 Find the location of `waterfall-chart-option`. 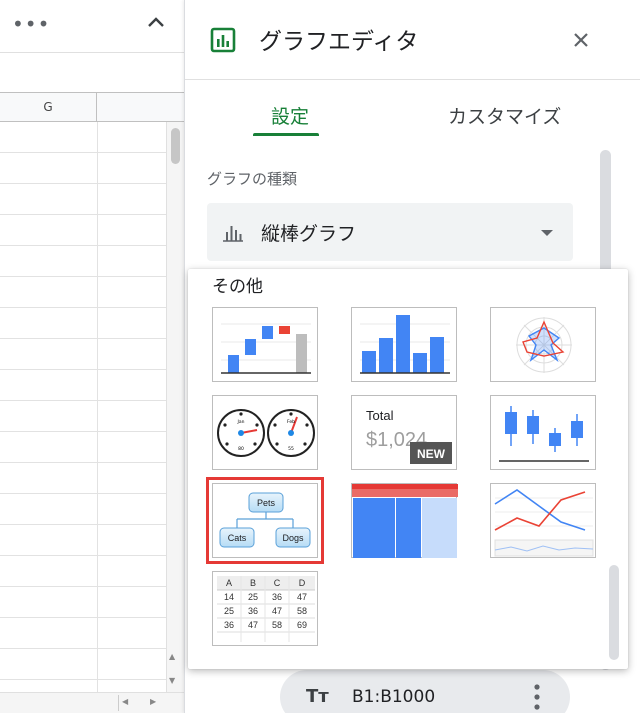

waterfall-chart-option is located at coordinates (265, 344).